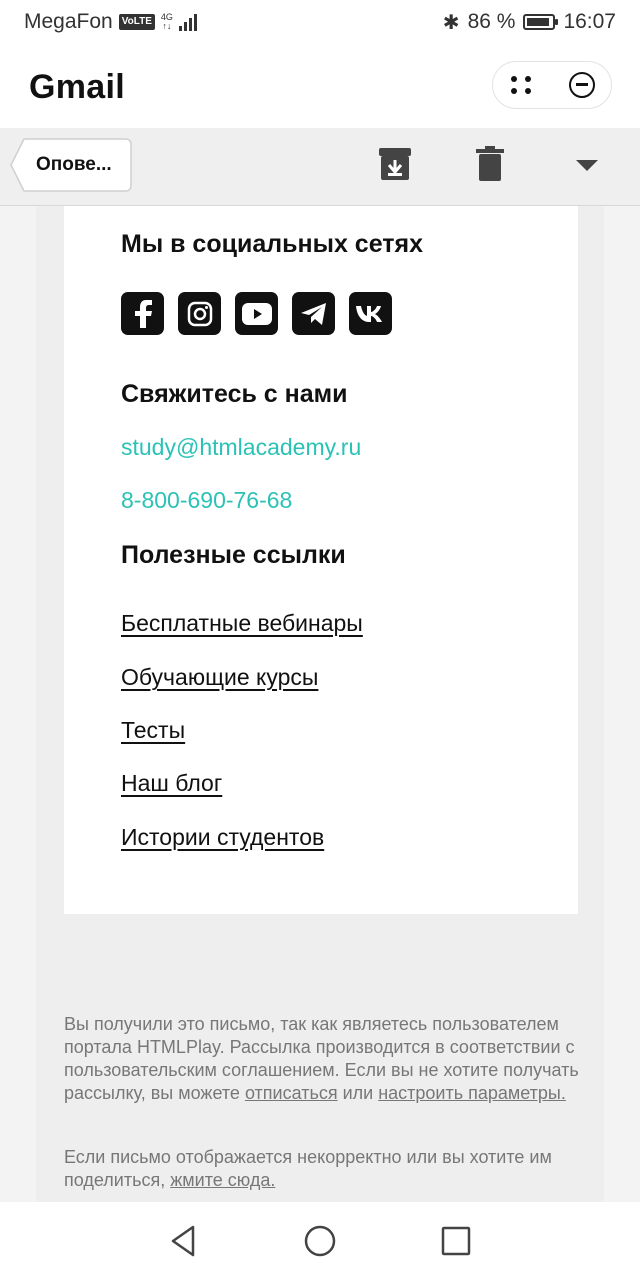 The width and height of the screenshot is (640, 1280). I want to click on system-nav-bar, so click(320, 1241).